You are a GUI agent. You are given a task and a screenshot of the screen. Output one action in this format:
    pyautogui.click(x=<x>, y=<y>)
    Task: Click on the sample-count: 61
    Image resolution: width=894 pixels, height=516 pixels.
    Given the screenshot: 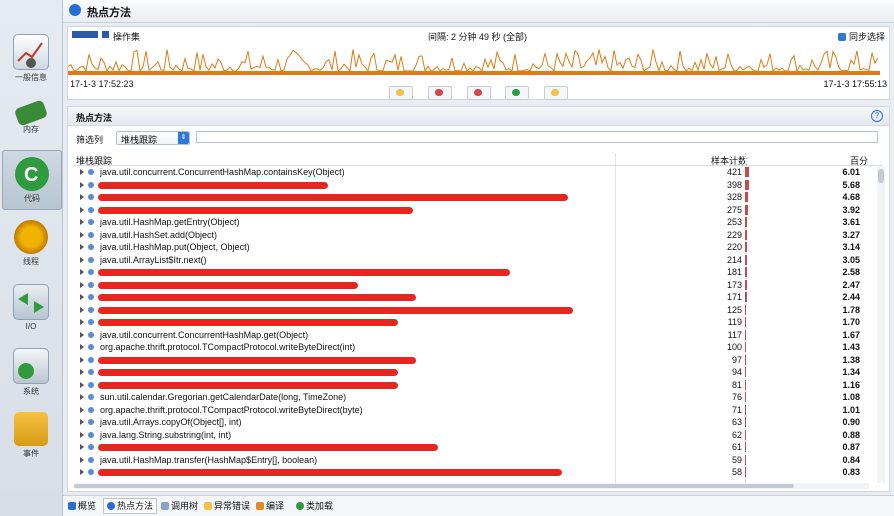 What is the action you would take?
    pyautogui.click(x=736, y=447)
    